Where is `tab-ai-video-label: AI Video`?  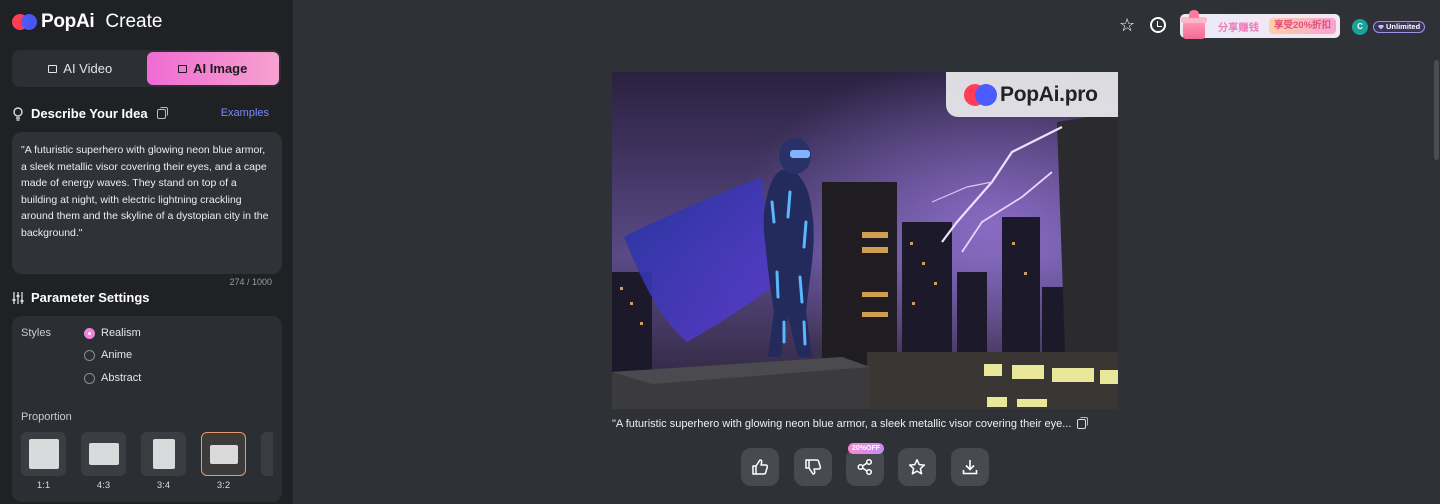
tab-ai-video-label: AI Video is located at coordinates (88, 68).